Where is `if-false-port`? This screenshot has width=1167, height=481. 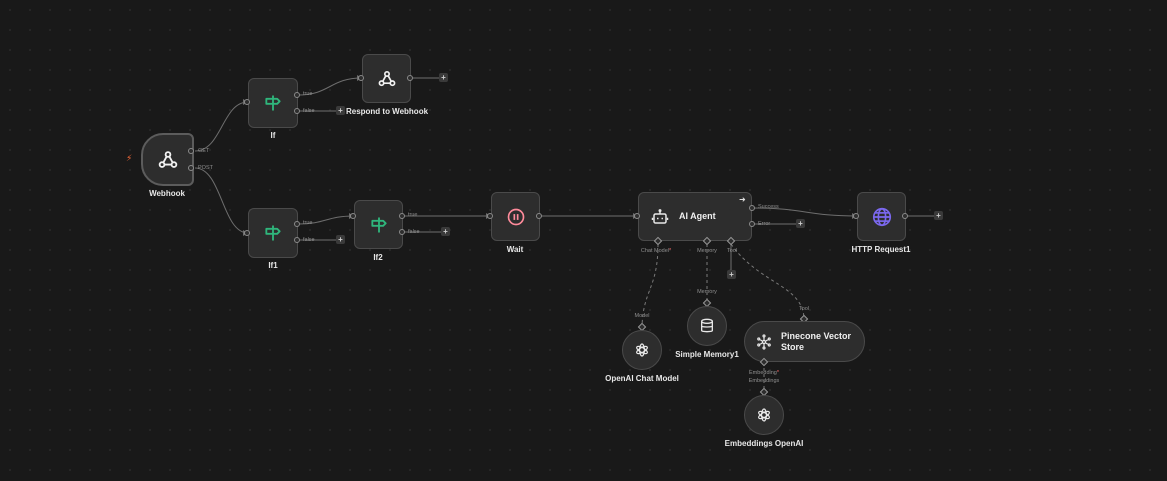
if-false-port is located at coordinates (297, 111).